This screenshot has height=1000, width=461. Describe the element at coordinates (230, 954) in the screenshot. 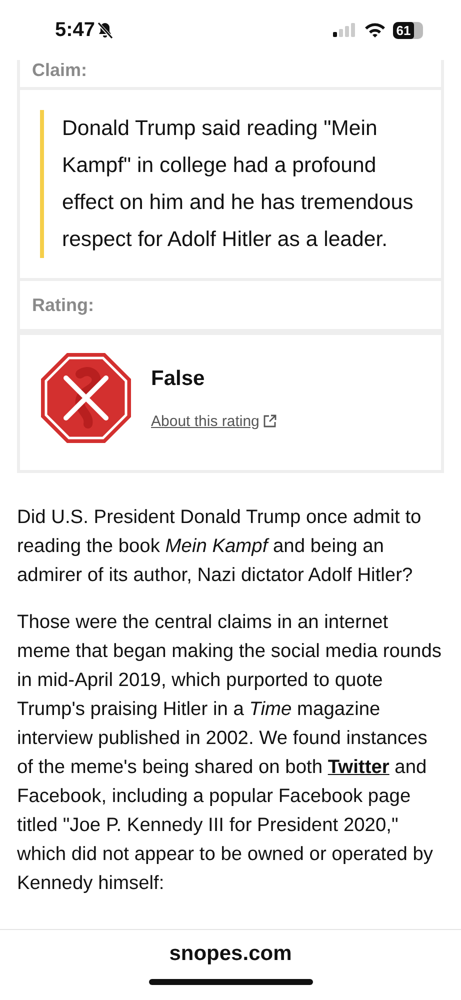

I see `domain-text: snopes.com` at that location.